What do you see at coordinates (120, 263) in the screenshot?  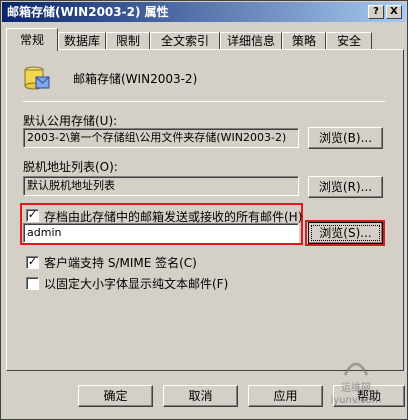 I see `smime-label: 客户端支持 S/MIME 签名(C)` at bounding box center [120, 263].